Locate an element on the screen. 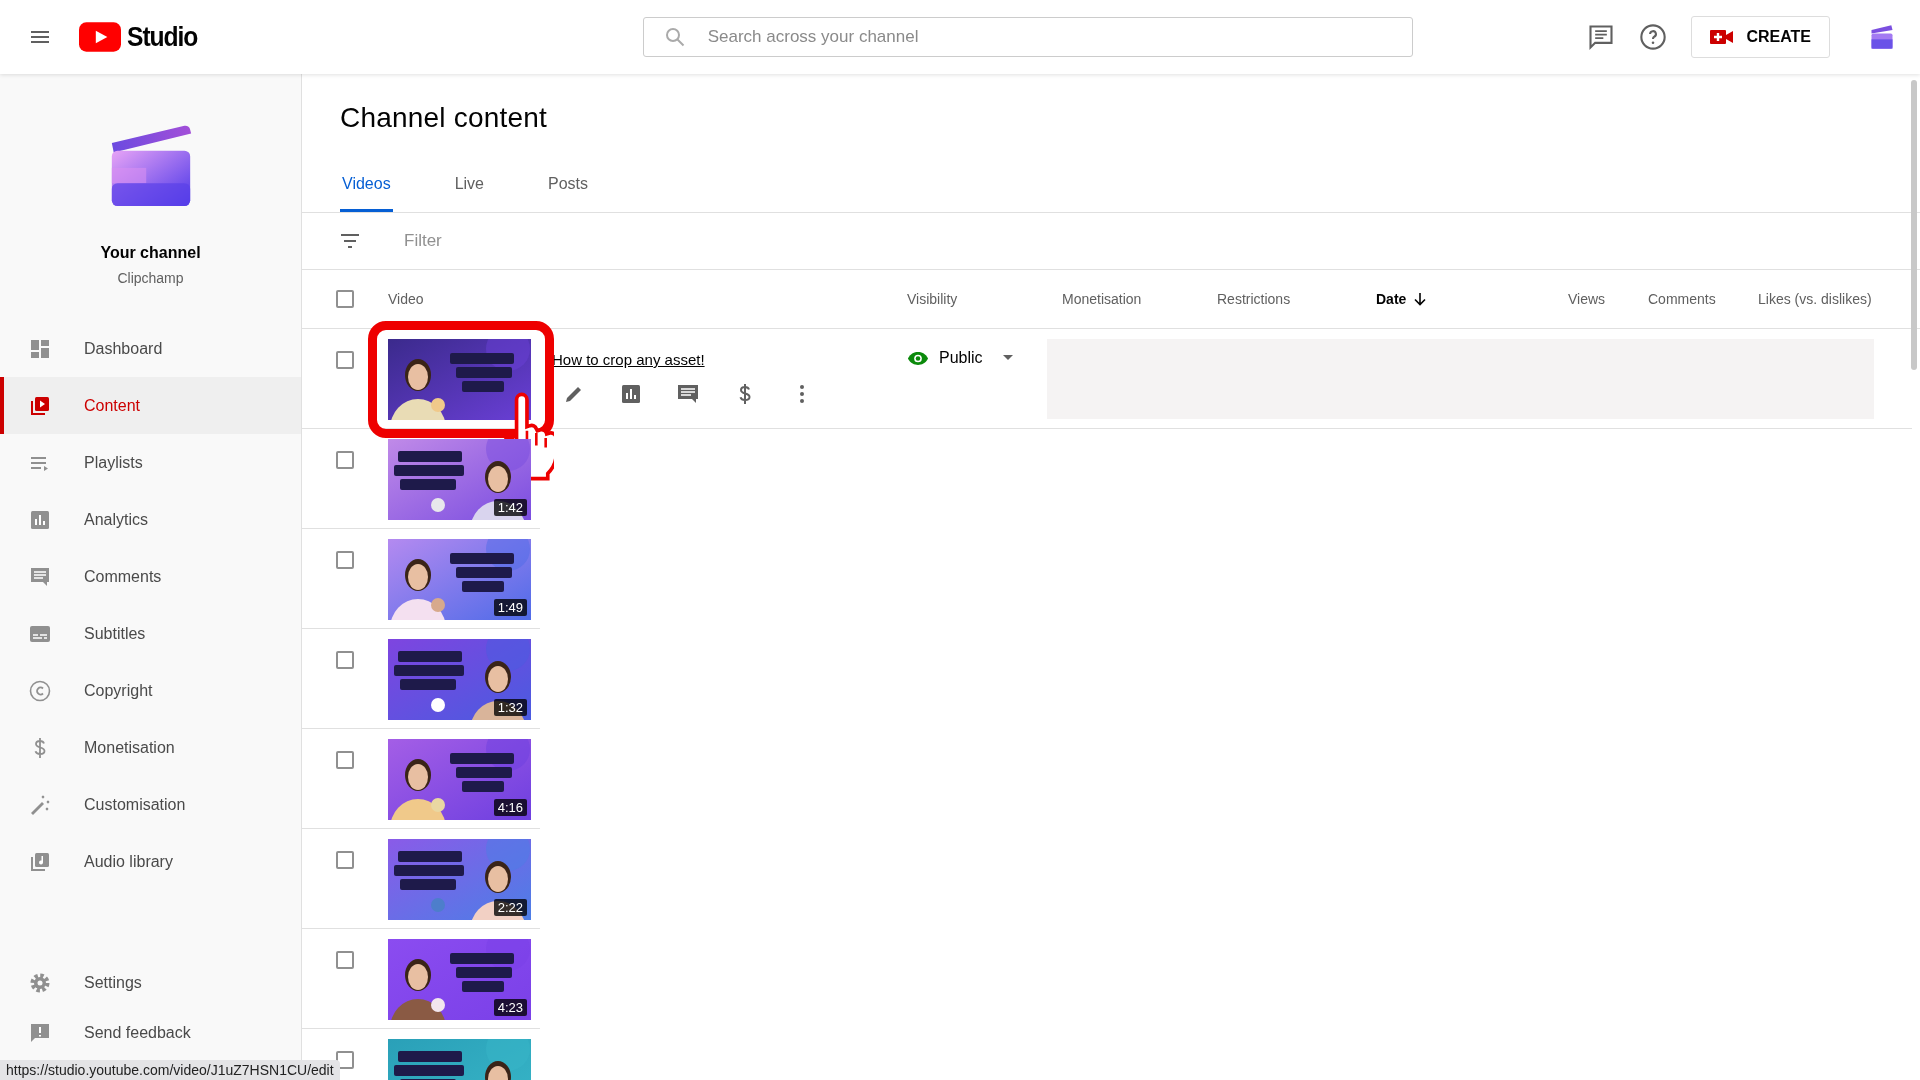  caret-icon is located at coordinates (1007, 358).